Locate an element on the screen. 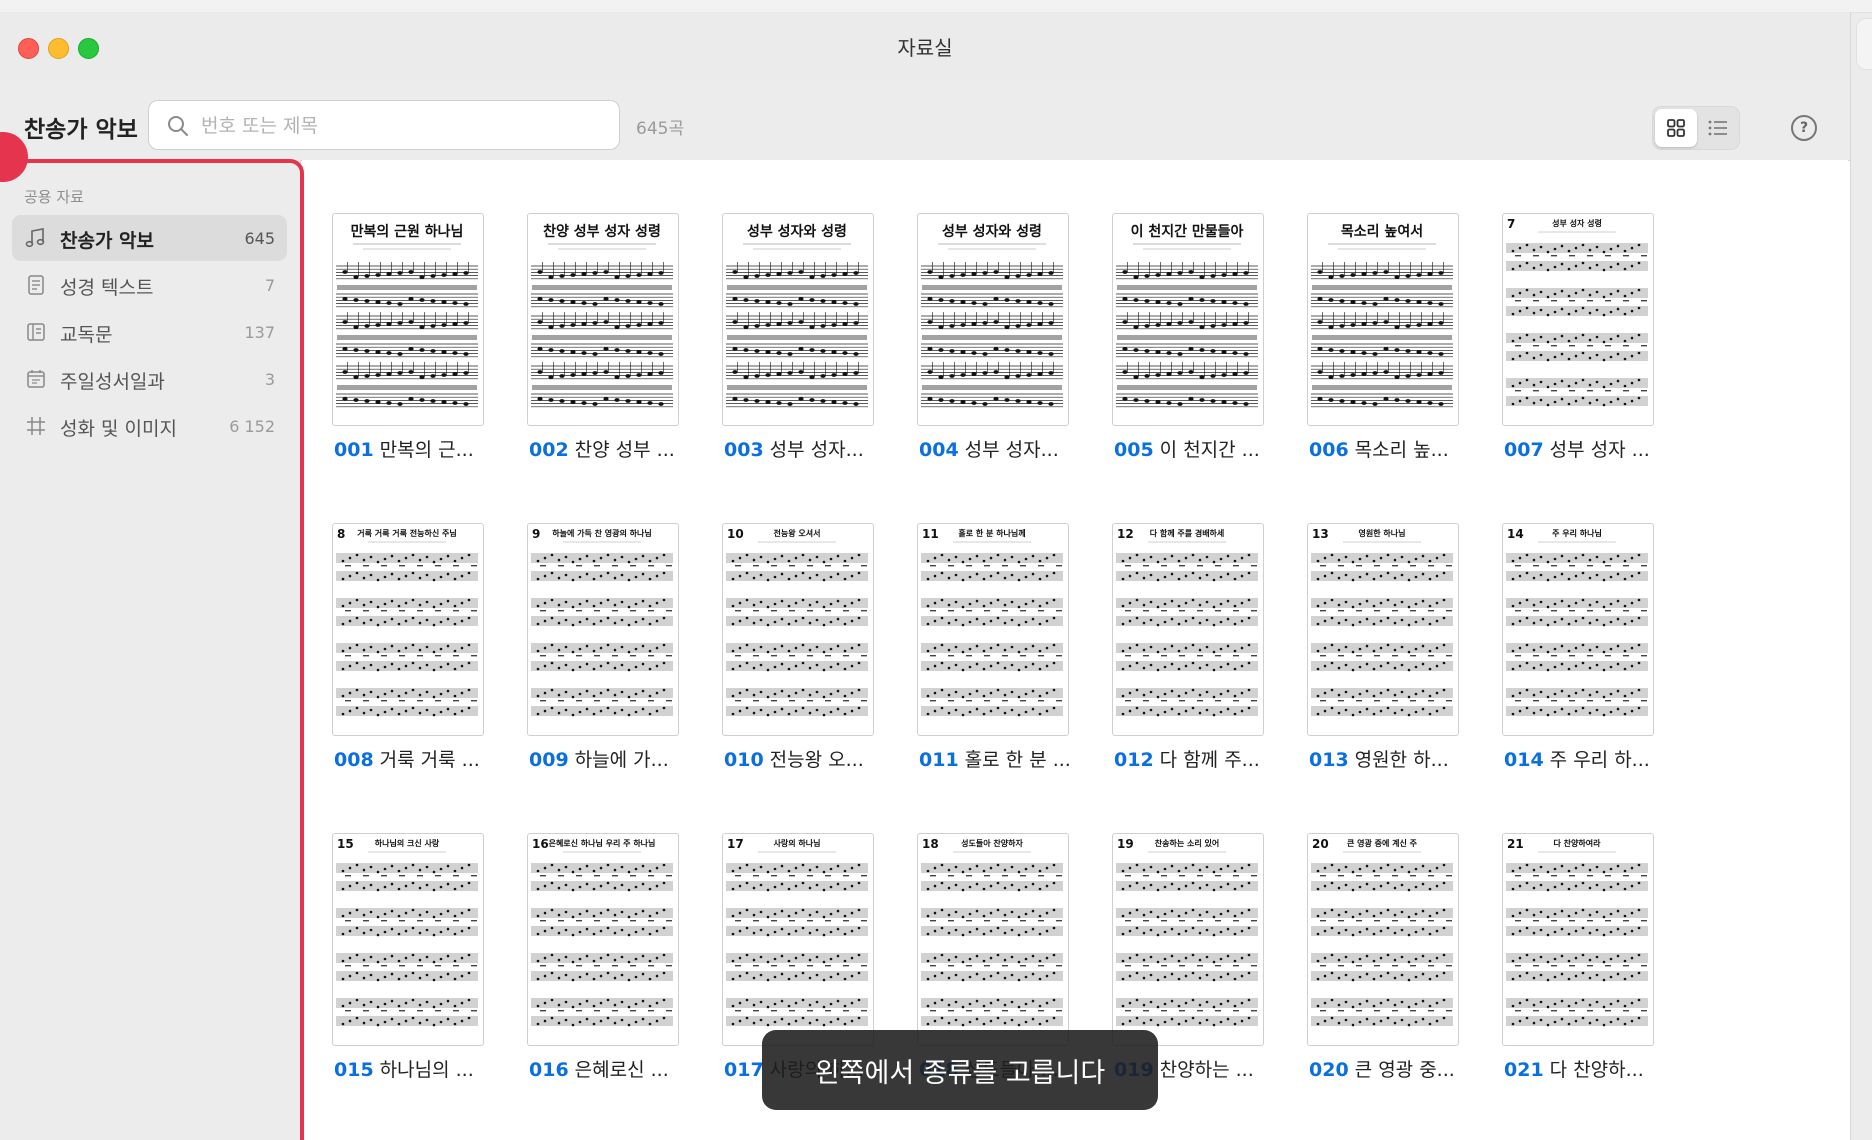 The width and height of the screenshot is (1872, 1140). sheet-title-text: 거룩 거룩 거룩 전능하신 주님 is located at coordinates (406, 533).